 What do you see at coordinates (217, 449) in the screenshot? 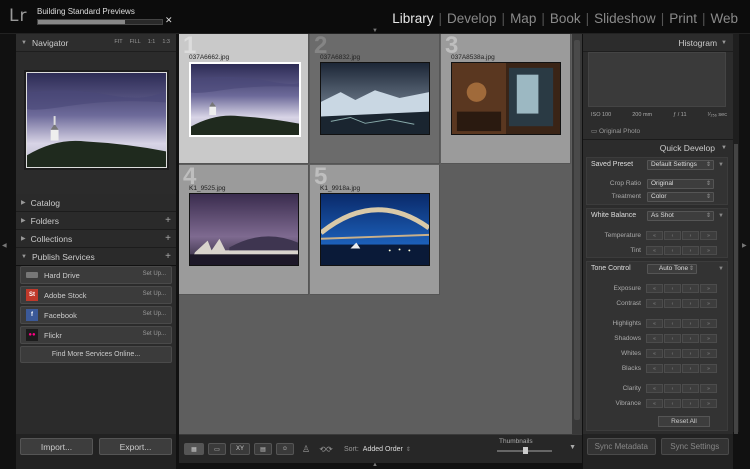
I see `loupe-view-icon: ▭` at bounding box center [217, 449].